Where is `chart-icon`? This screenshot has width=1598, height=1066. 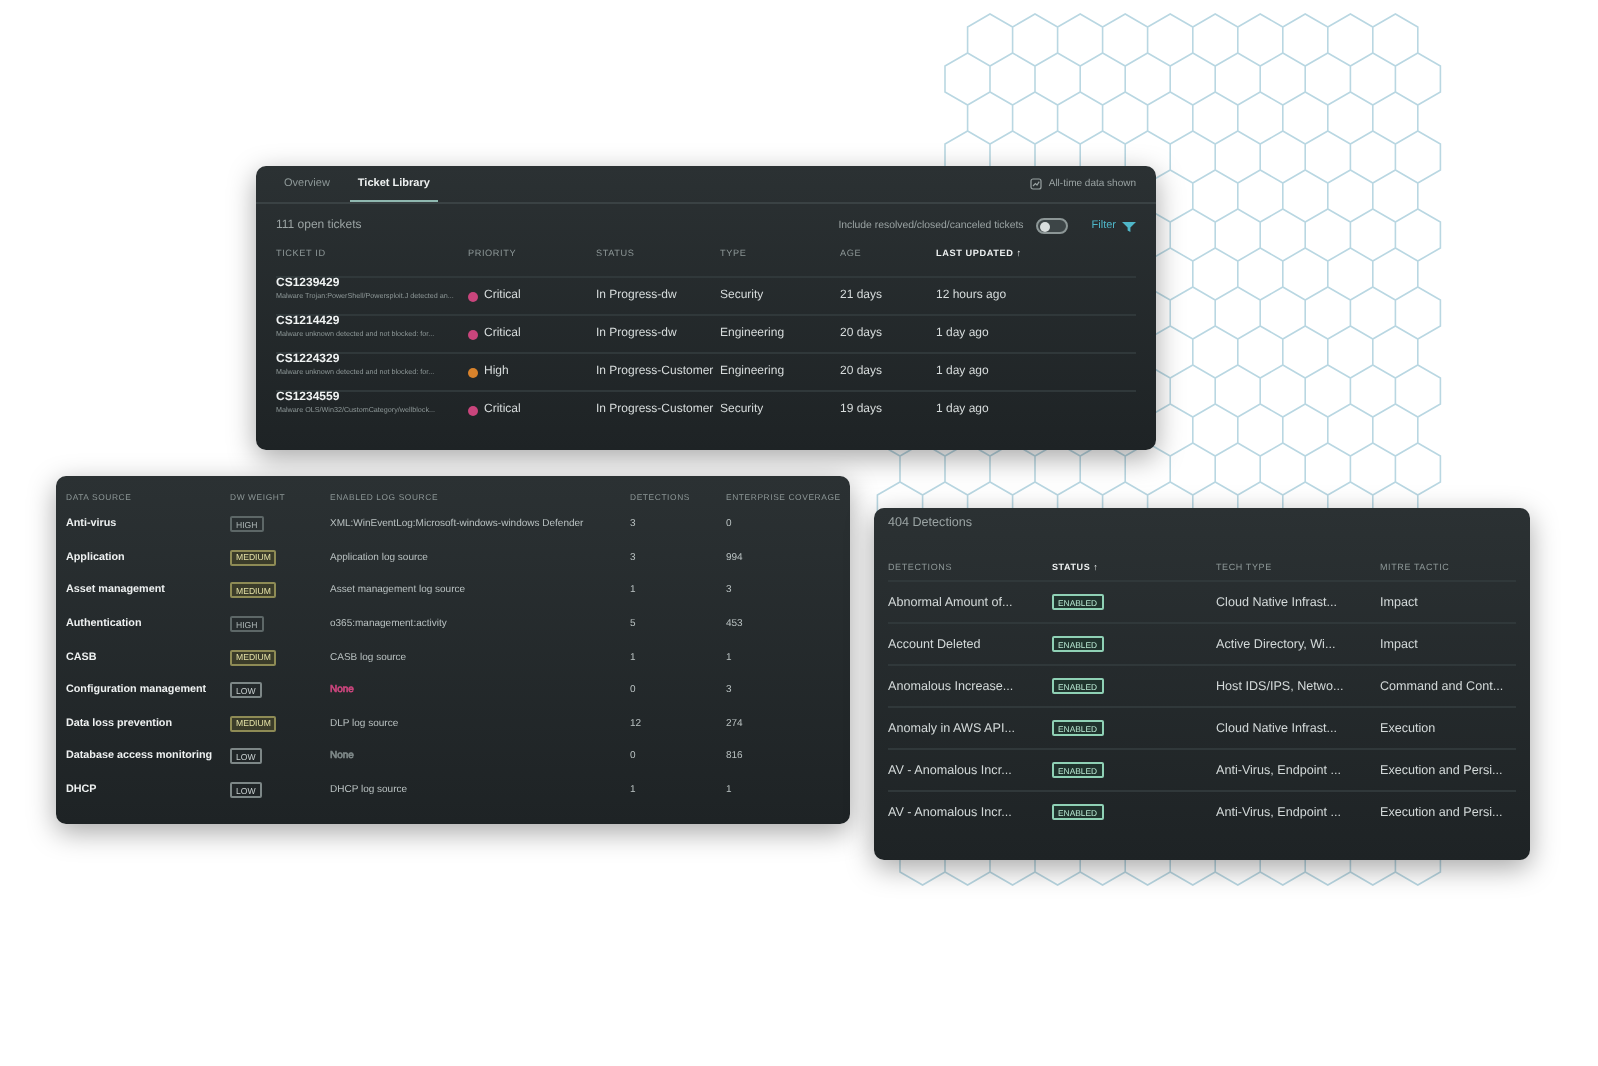
chart-icon is located at coordinates (1036, 184).